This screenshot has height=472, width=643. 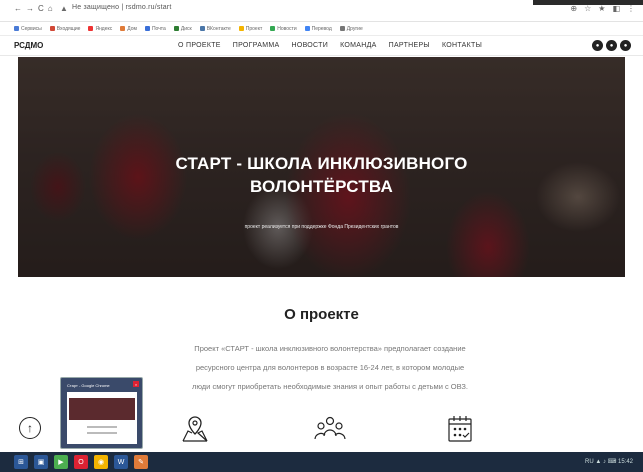 I want to click on menu-item-contacts: КОНТАКТЫ, so click(x=462, y=45).